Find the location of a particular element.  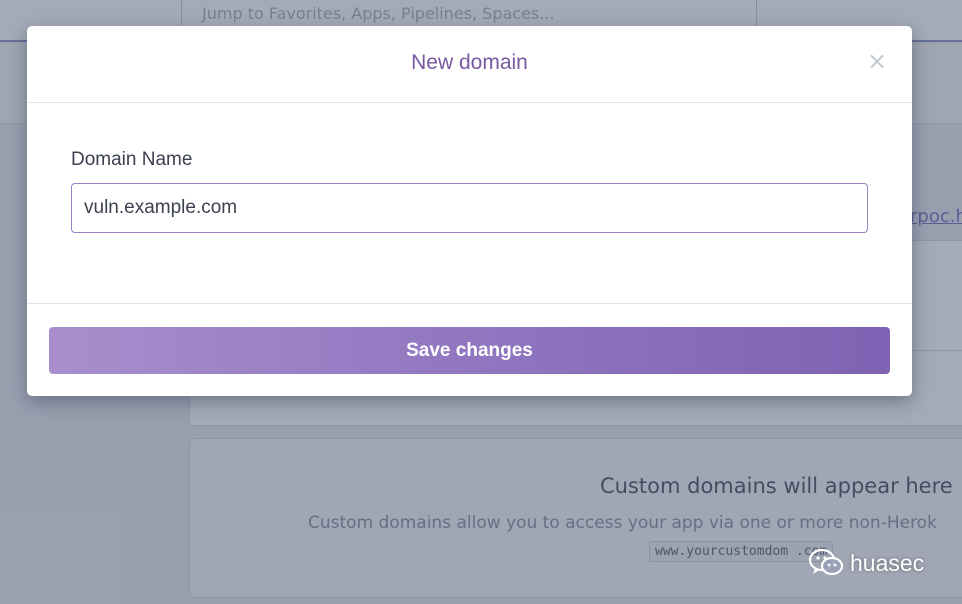

modal-header: New domain × is located at coordinates (469, 64).